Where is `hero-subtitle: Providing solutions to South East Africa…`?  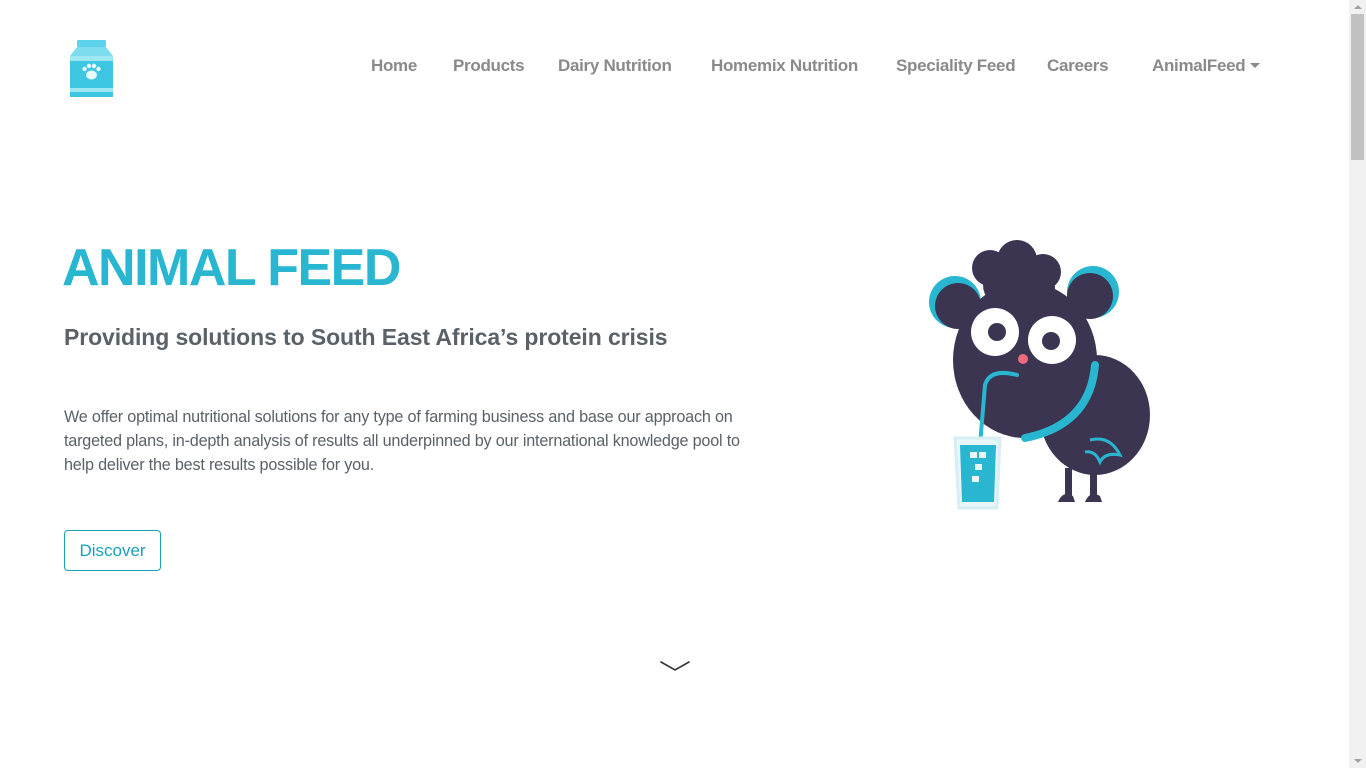
hero-subtitle: Providing solutions to South East Africa… is located at coordinates (366, 337).